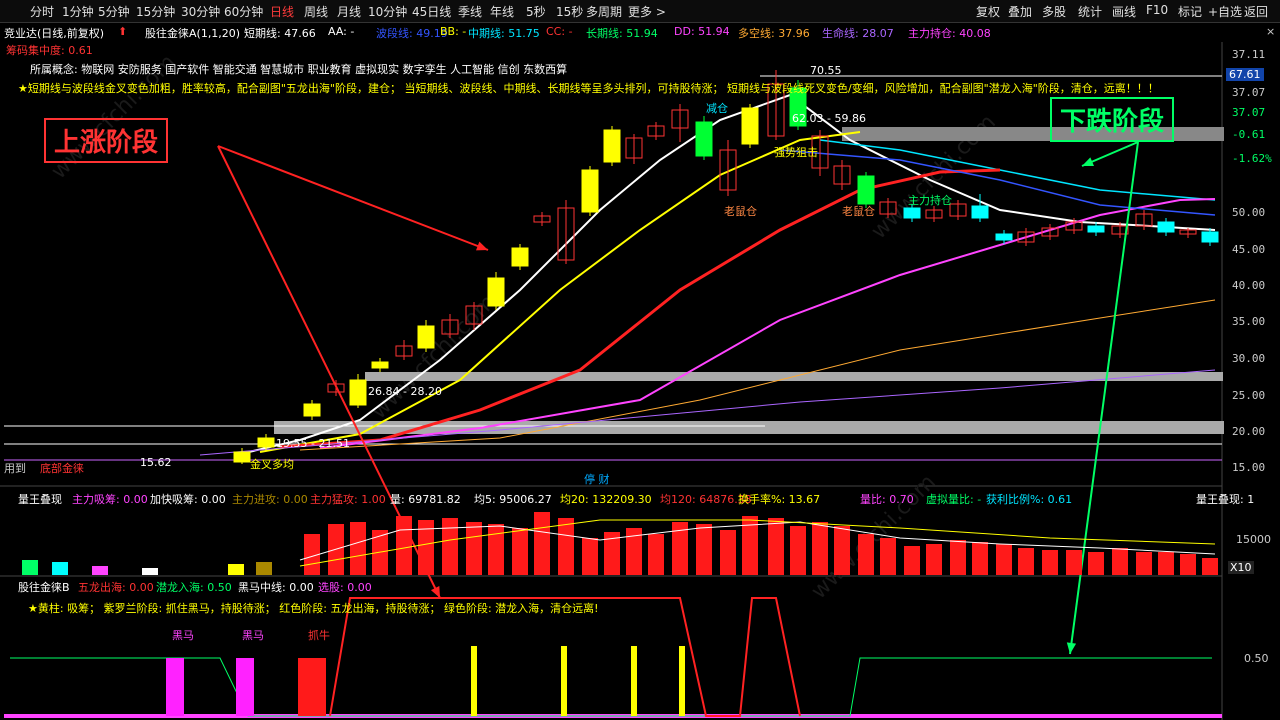 The image size is (1280, 720). I want to click on reduce-label: 减仓, so click(717, 108).